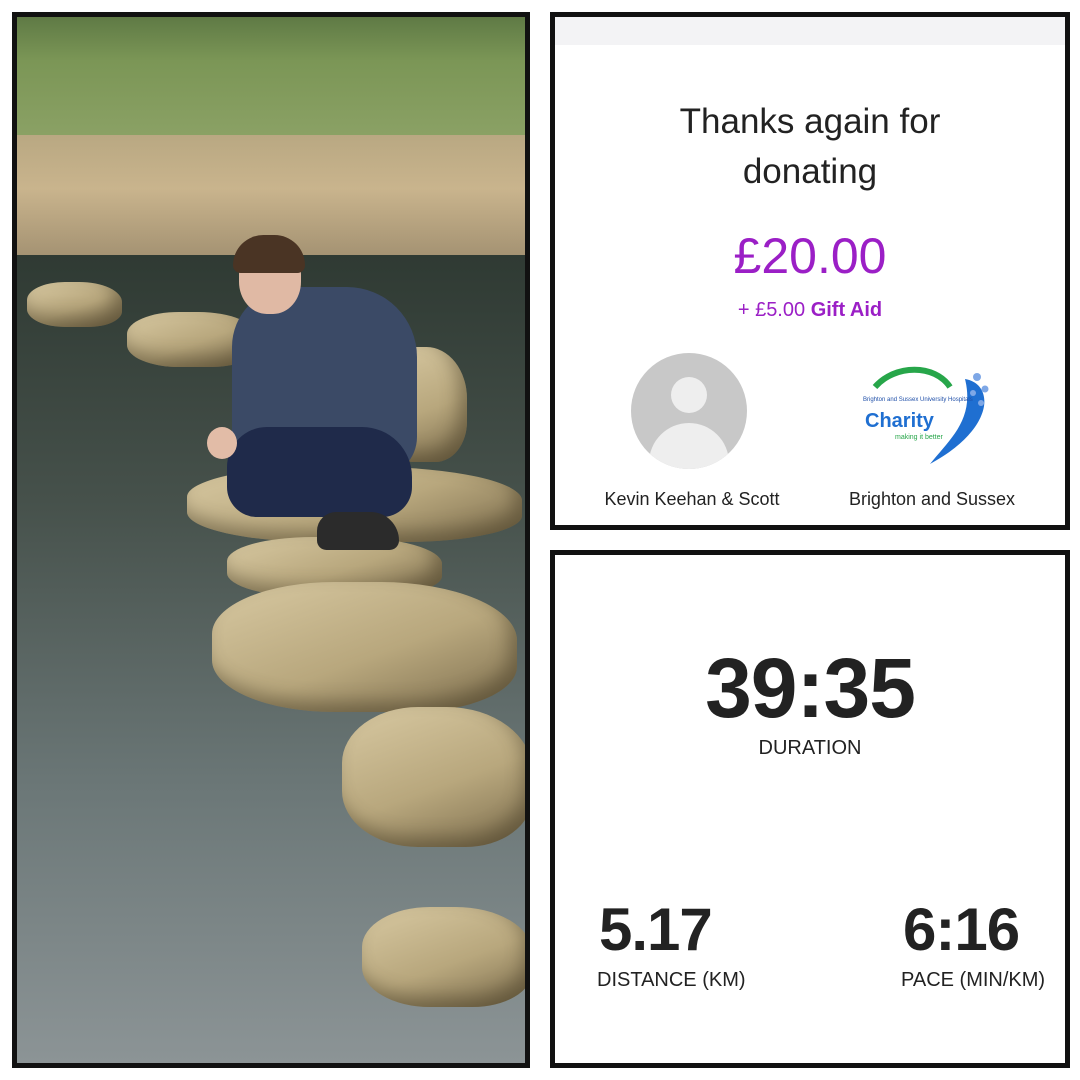  Describe the element at coordinates (932, 499) in the screenshot. I see `charity-name: Brighton and Sussex` at that location.